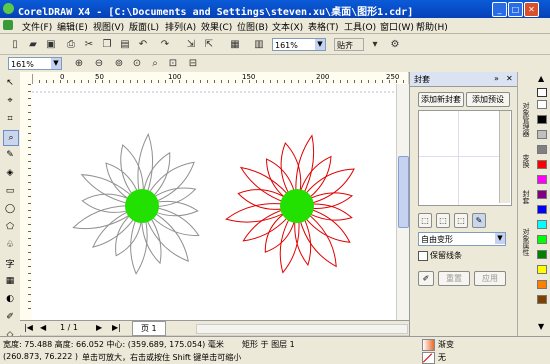 The width and height of the screenshot is (550, 364). I want to click on save-icon: ▣, so click(51, 44).